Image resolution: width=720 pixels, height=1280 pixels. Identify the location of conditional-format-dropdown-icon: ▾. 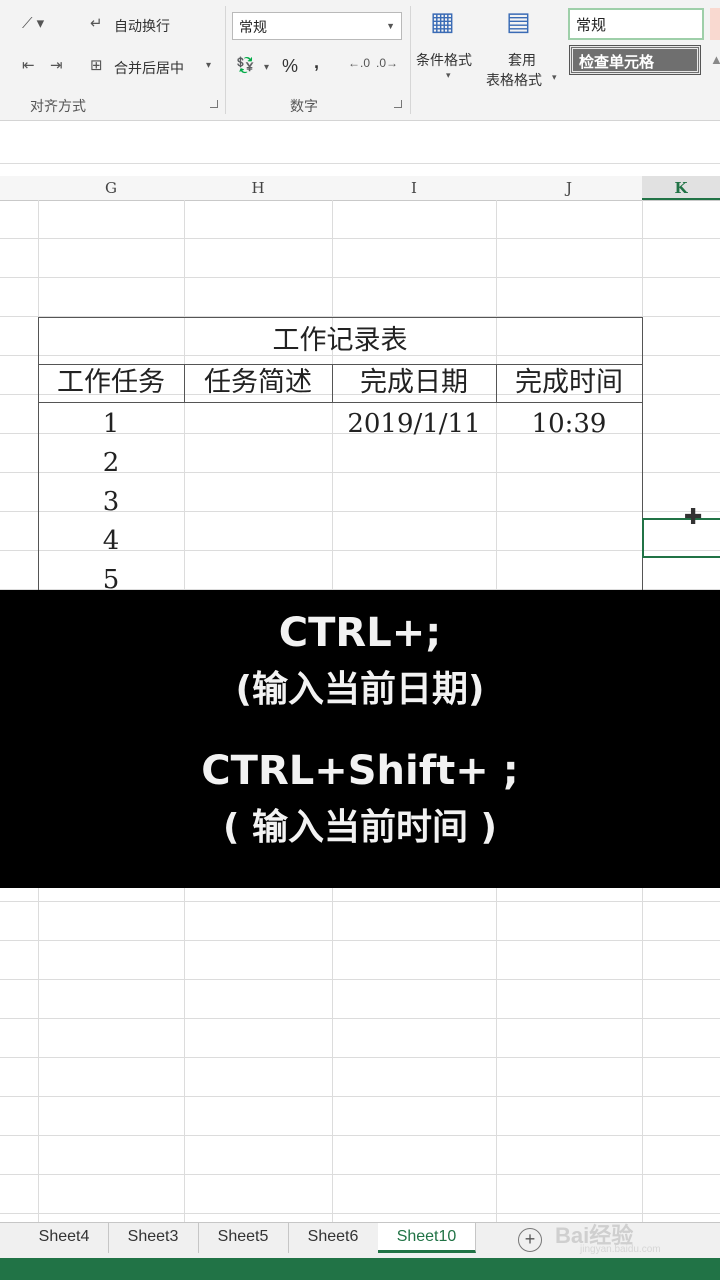
(448, 75).